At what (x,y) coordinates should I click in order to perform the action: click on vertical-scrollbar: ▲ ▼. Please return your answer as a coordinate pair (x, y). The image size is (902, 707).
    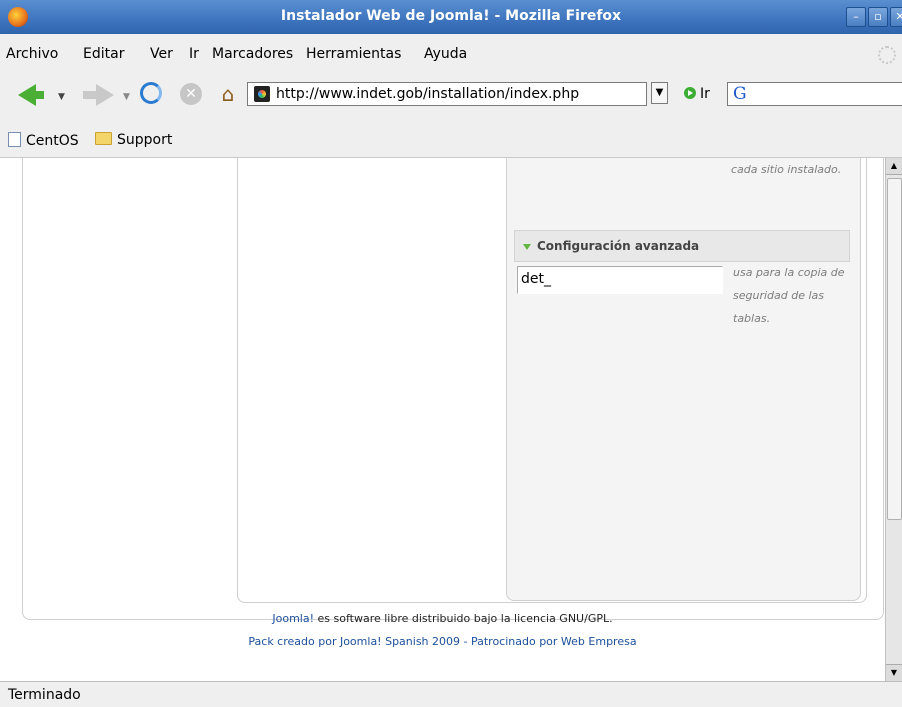
    Looking at the image, I should click on (893, 419).